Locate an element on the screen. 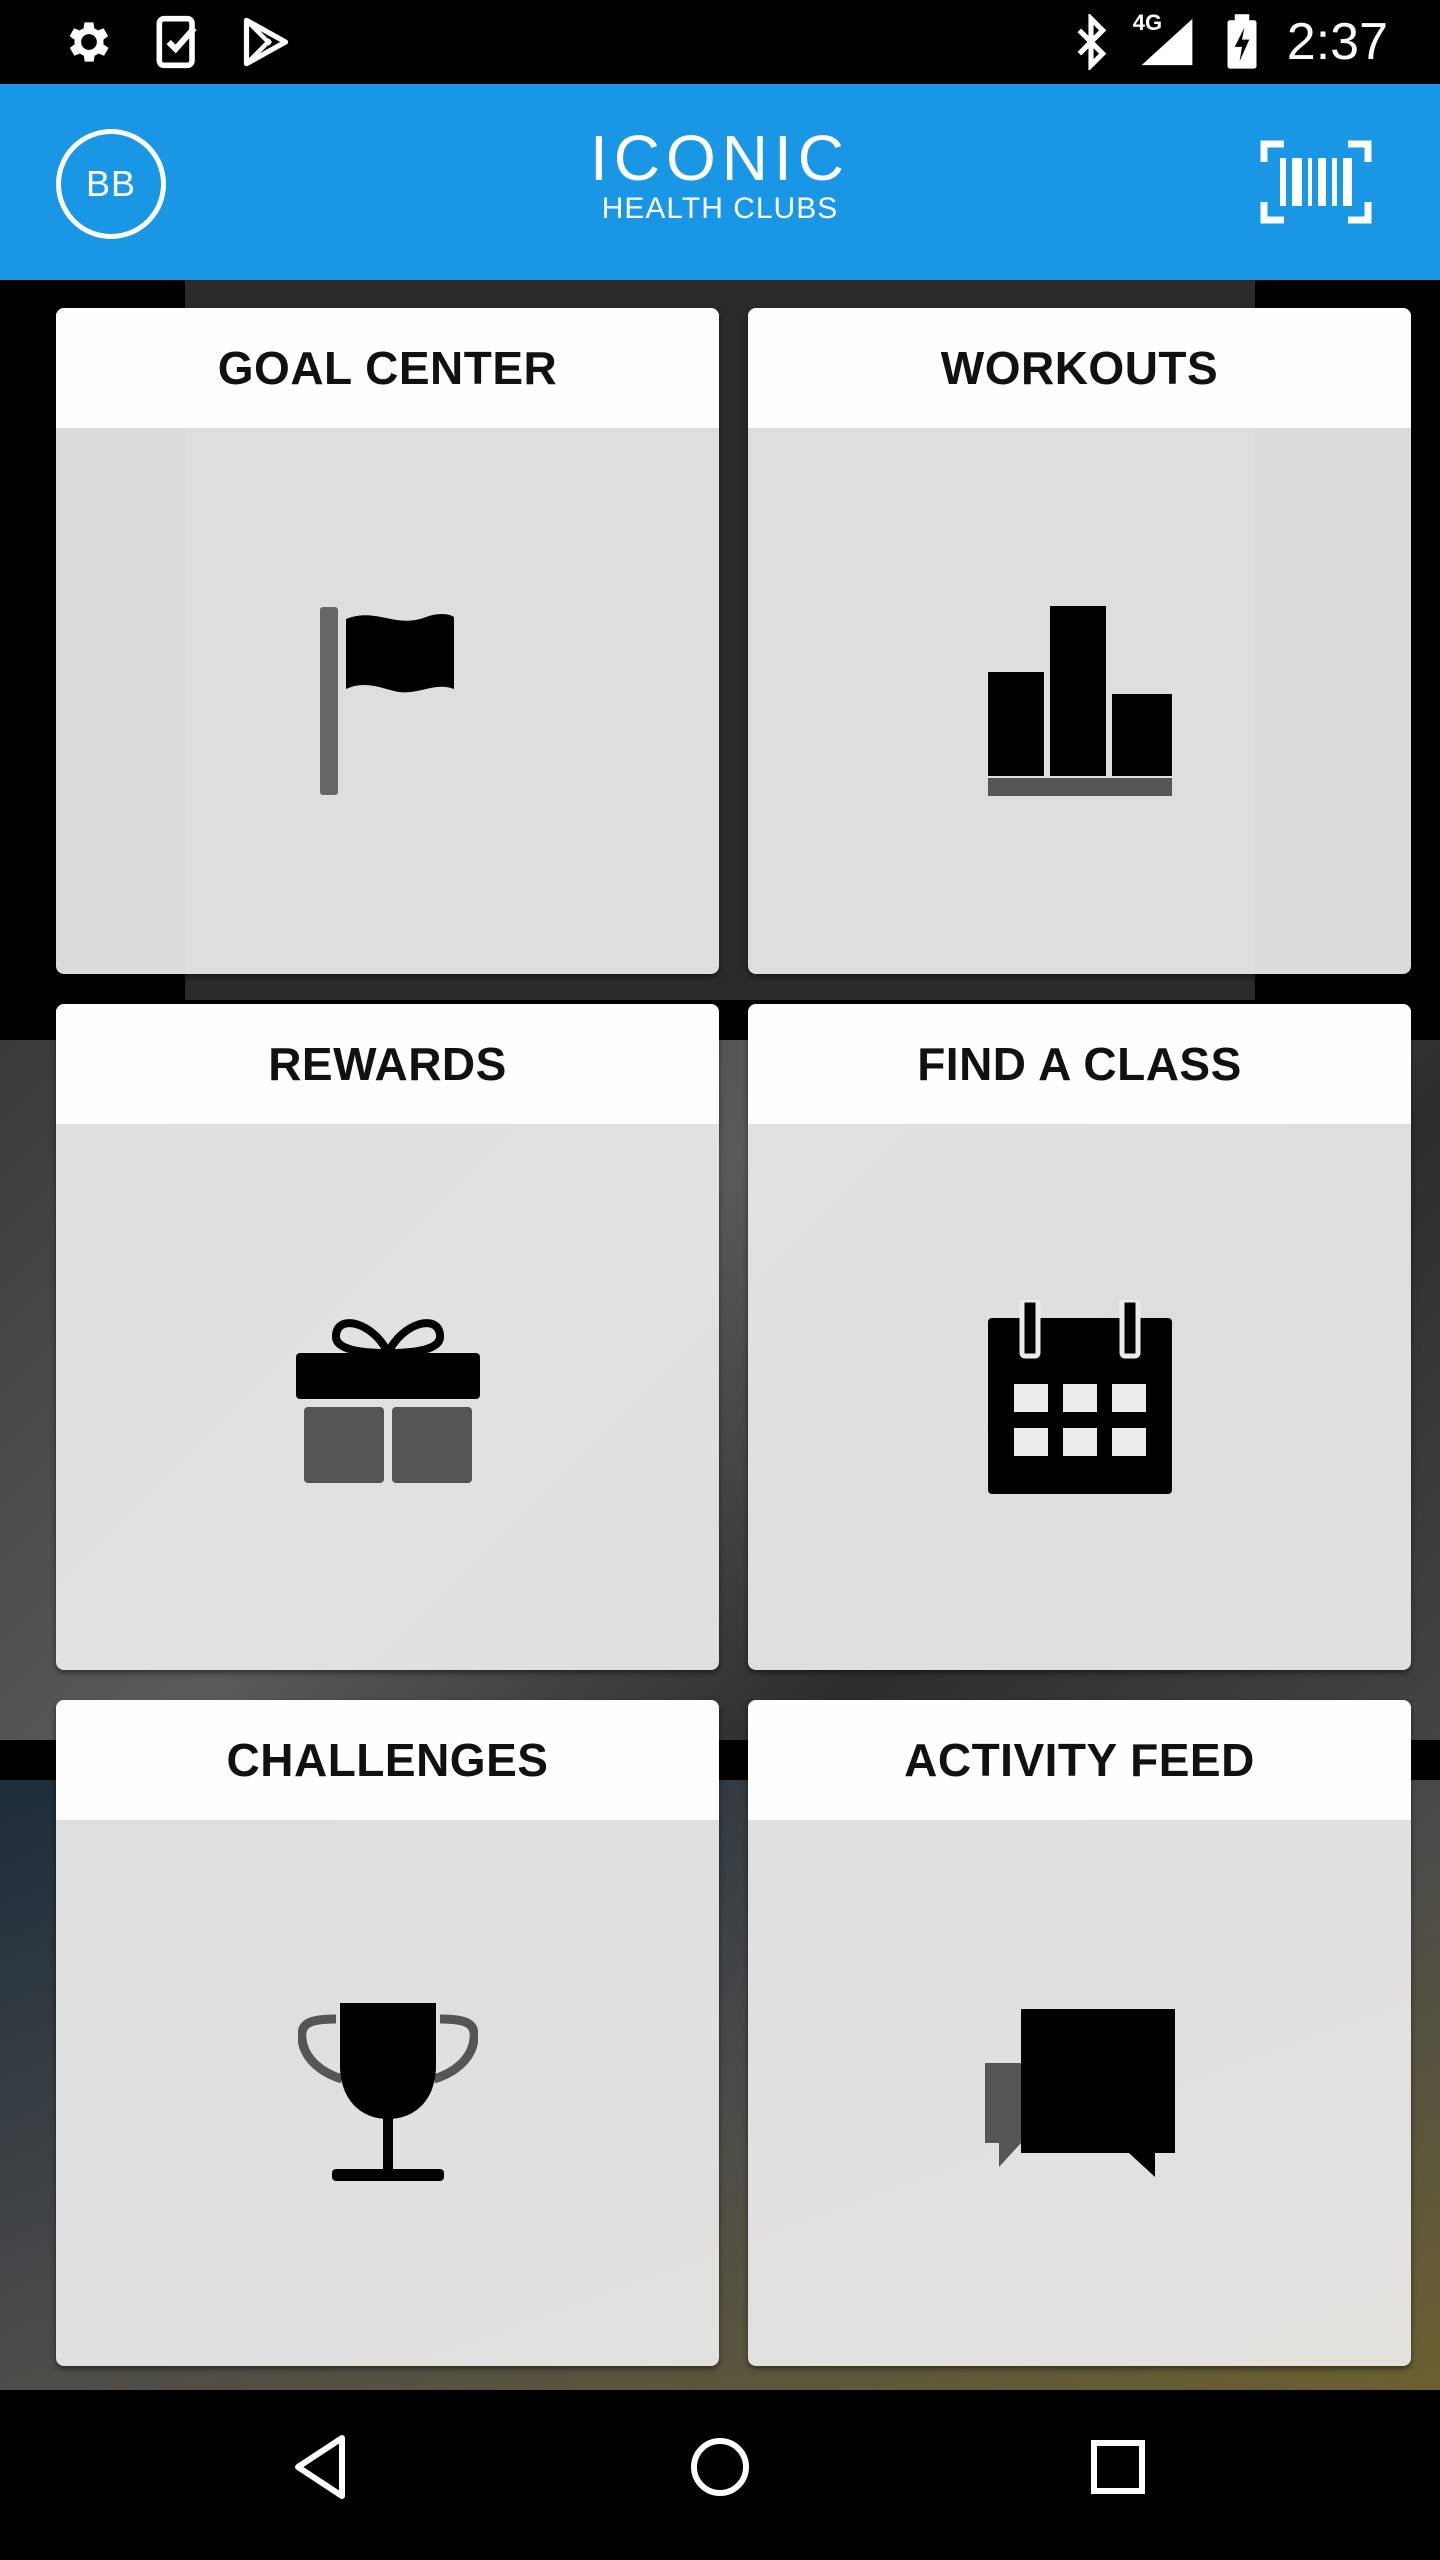  task-check-icon is located at coordinates (178, 42).